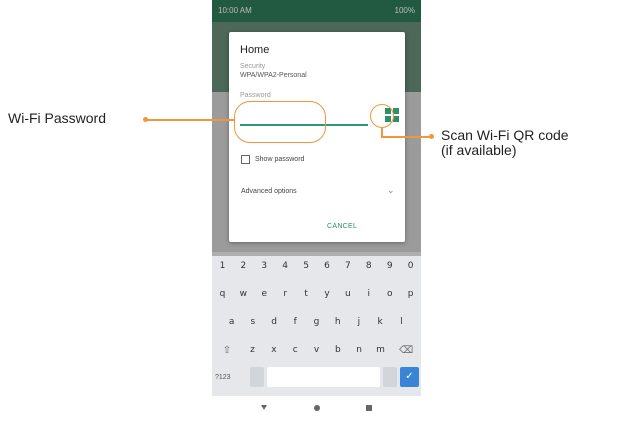  I want to click on key: g, so click(316, 322).